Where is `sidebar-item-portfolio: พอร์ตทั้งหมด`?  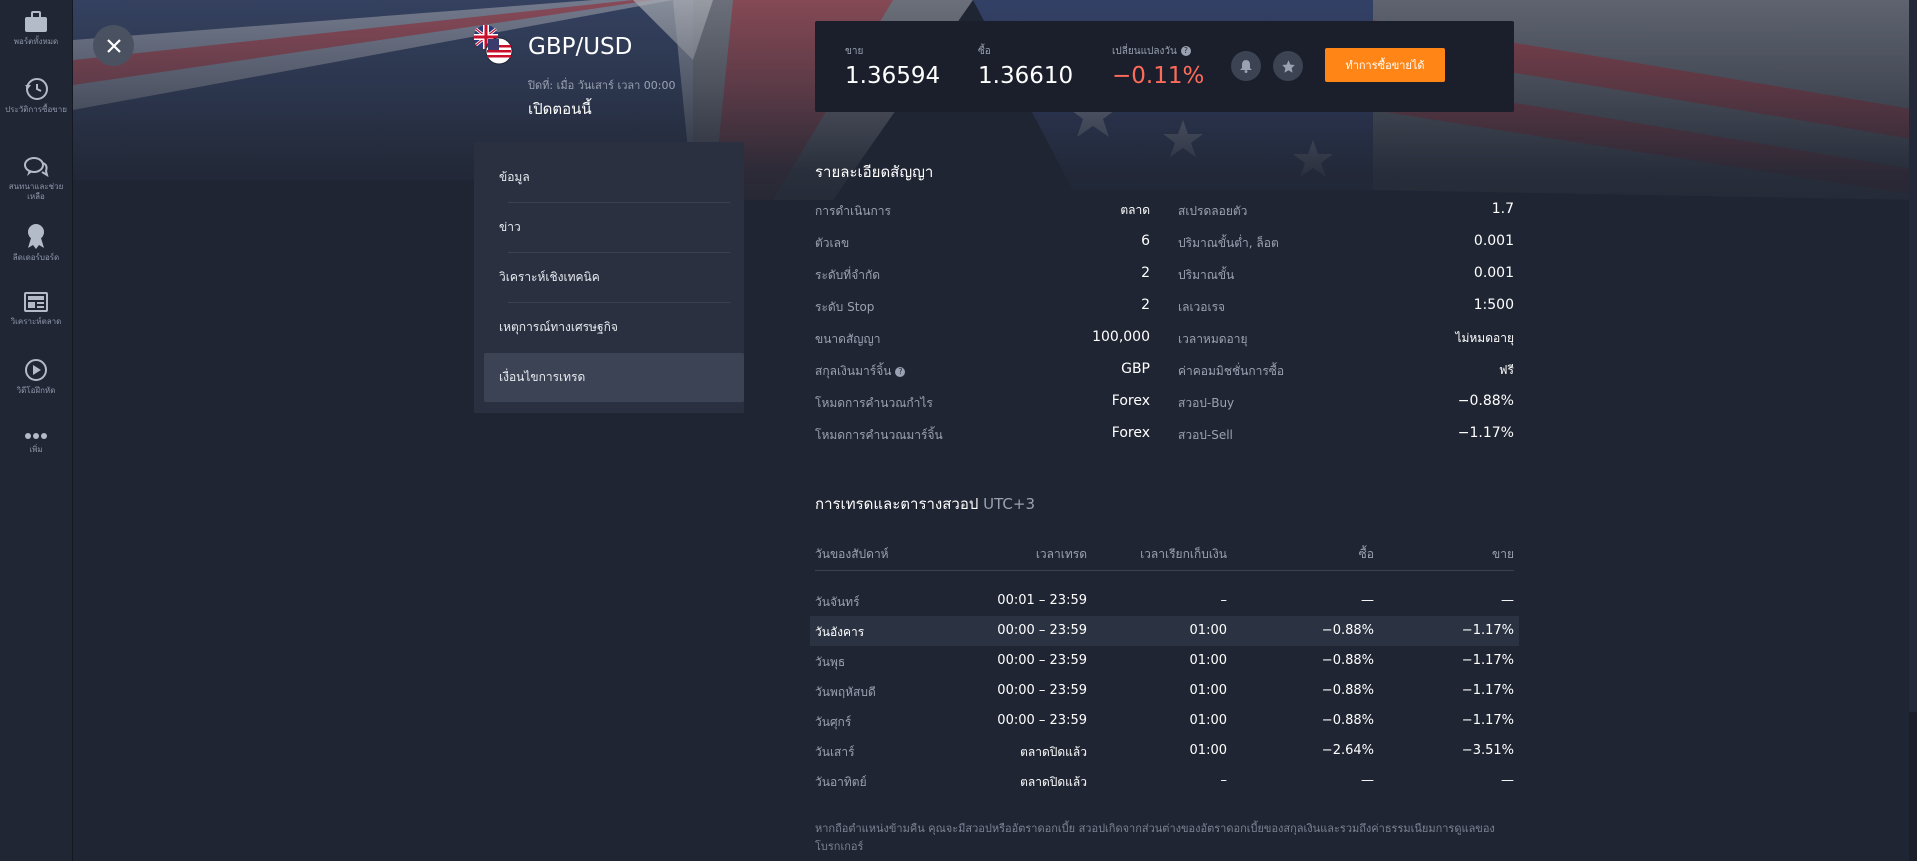 sidebar-item-portfolio: พอร์ตทั้งหมด is located at coordinates (36, 28).